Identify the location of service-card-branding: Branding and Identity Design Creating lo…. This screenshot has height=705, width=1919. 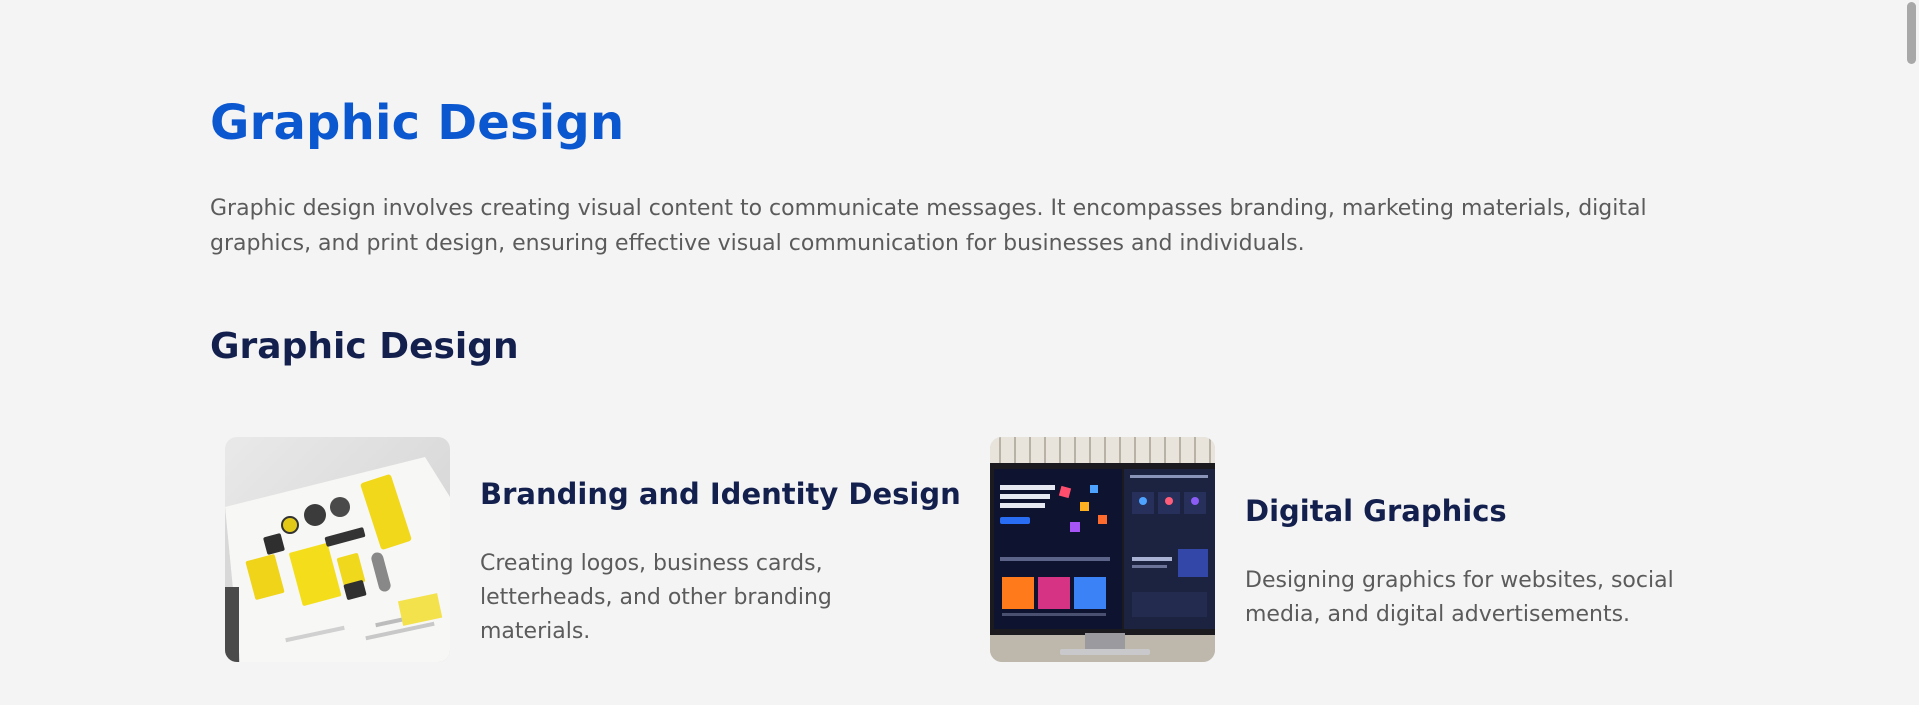
(595, 549).